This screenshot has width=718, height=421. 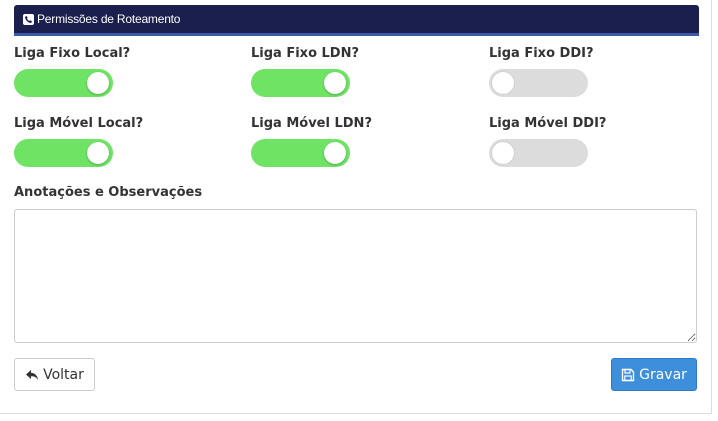 I want to click on floppy-disk-icon, so click(x=628, y=375).